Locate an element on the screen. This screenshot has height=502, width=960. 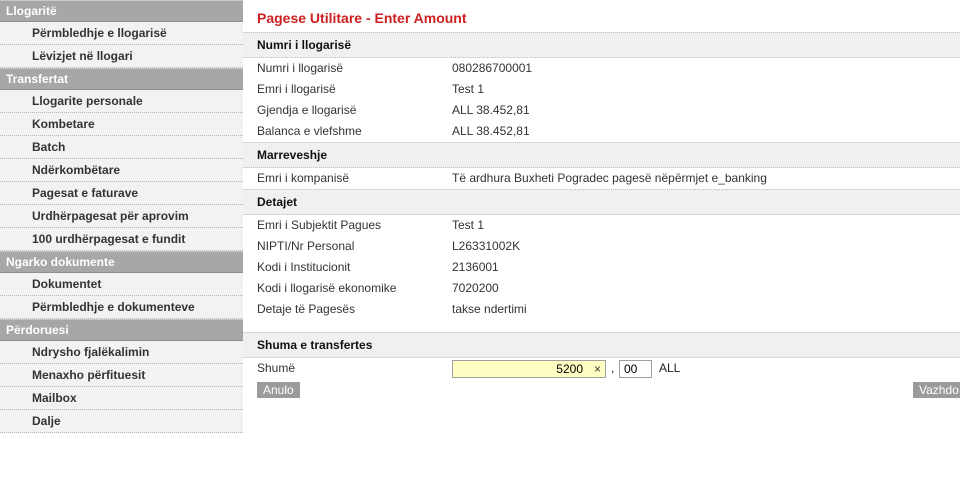
detail-row: Balanca e vlefshme ALL 38.452,81 is located at coordinates (601, 131).